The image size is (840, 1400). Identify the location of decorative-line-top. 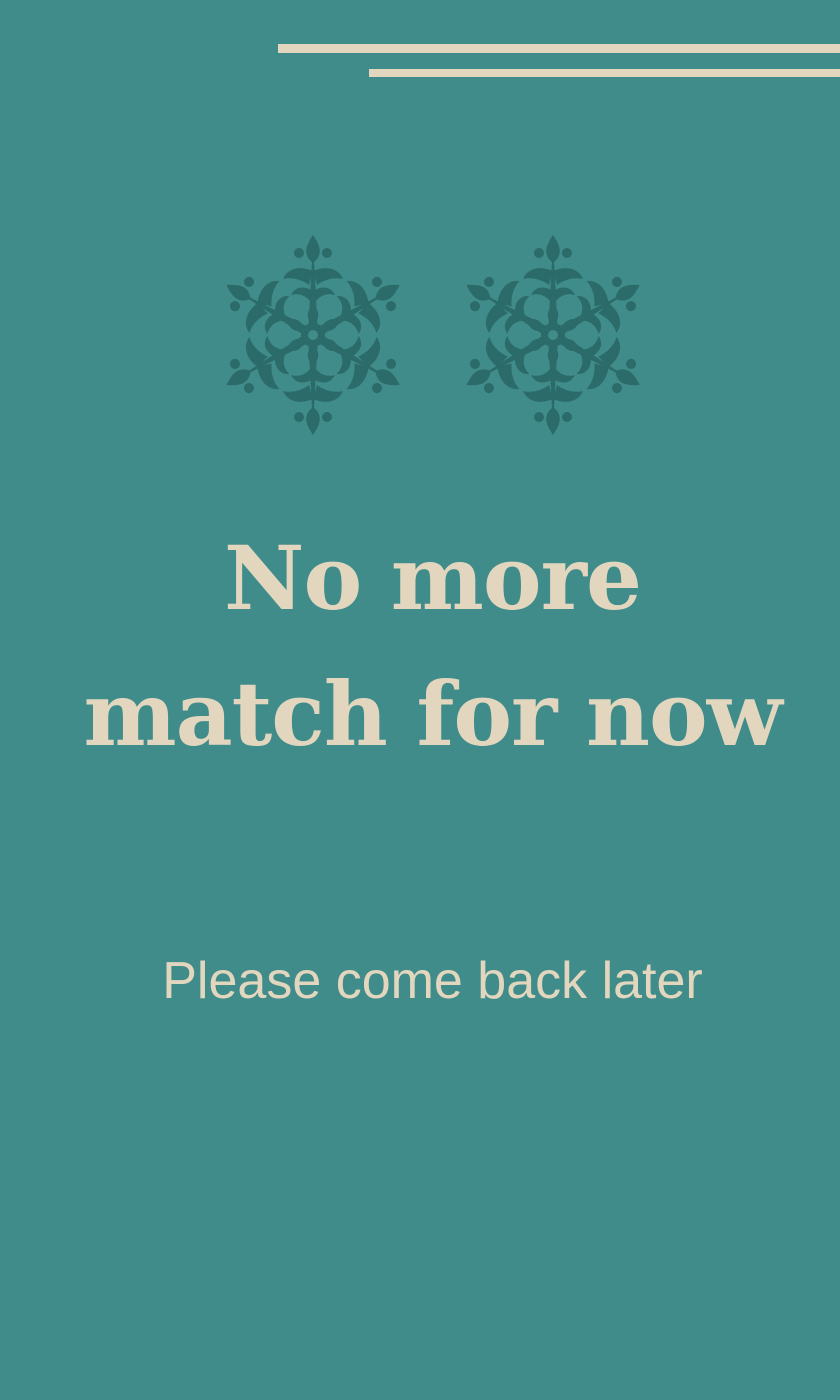
(559, 48).